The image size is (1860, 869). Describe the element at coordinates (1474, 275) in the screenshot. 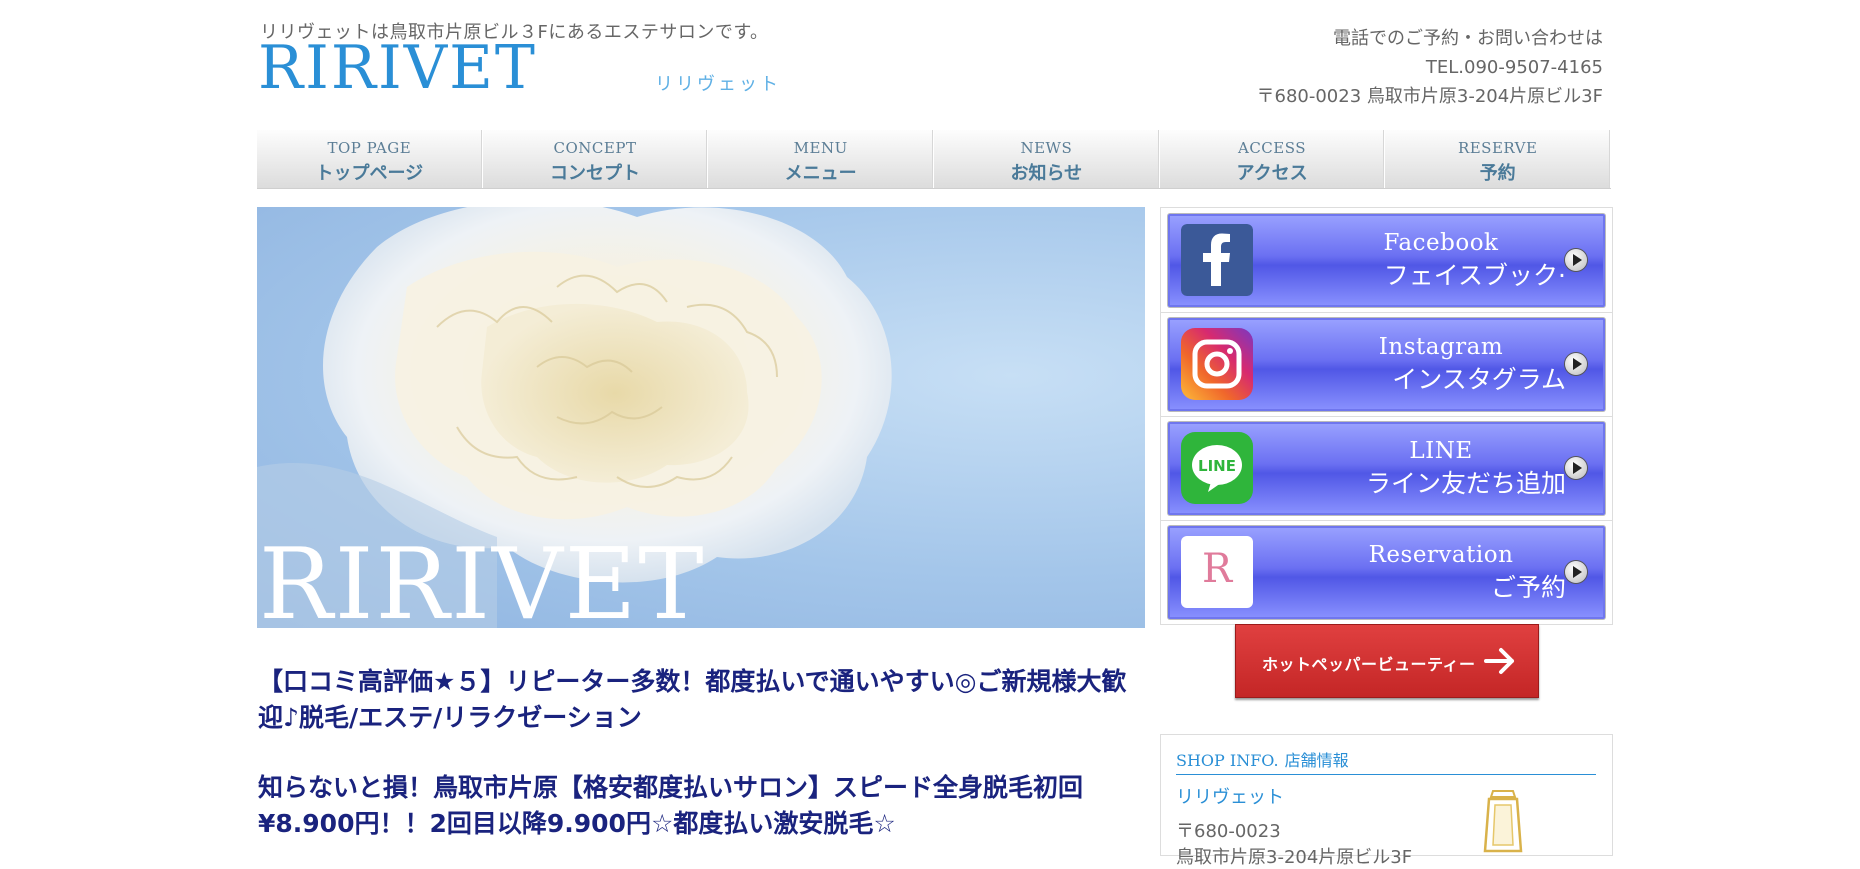

I see `facebook-button-ja: フェイスブック·` at that location.